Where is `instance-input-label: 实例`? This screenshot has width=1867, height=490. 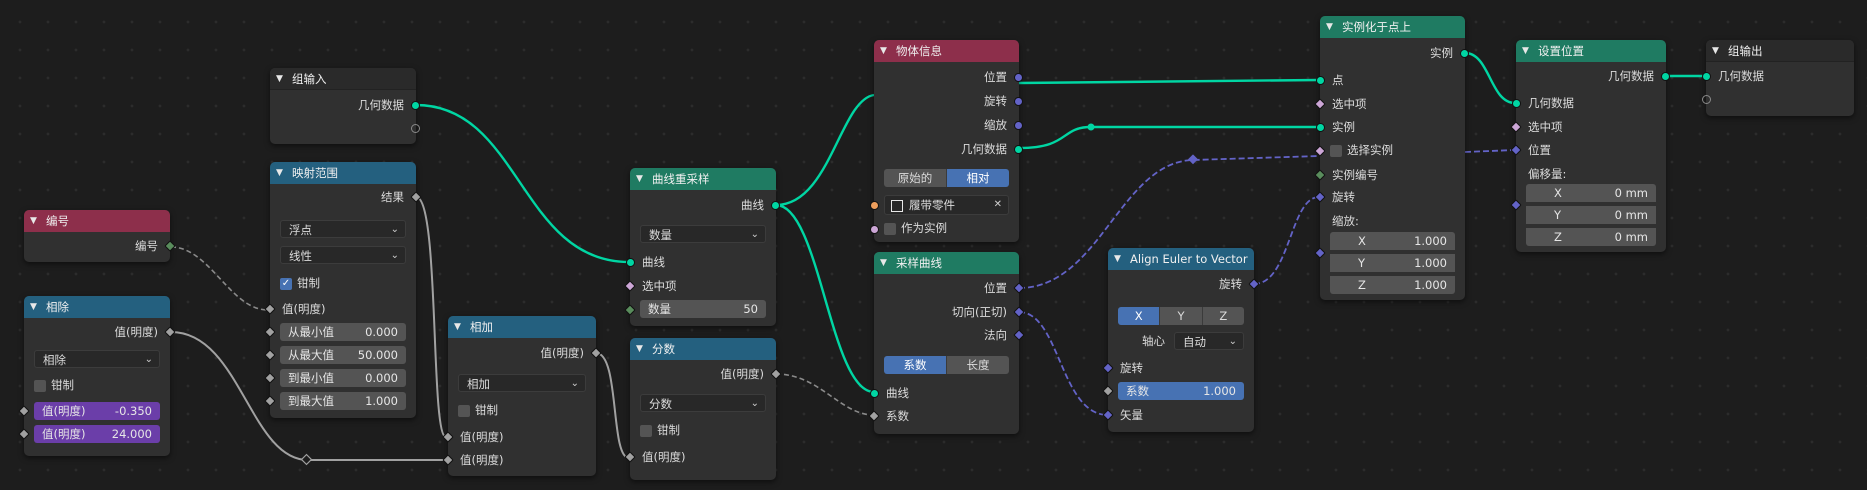
instance-input-label: 实例 is located at coordinates (1343, 127).